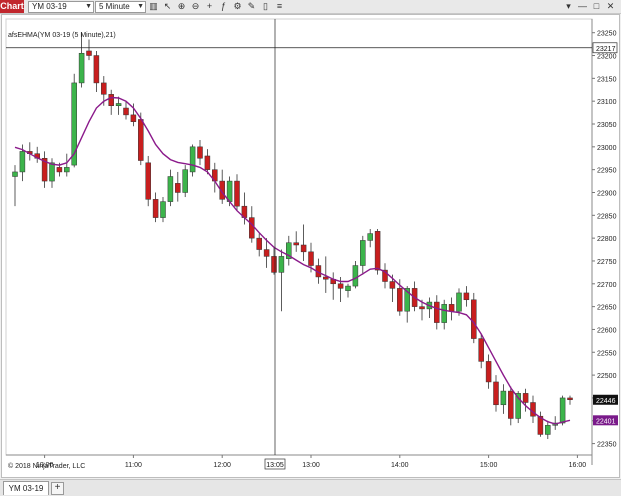  I want to click on x-tick-label: 14:00, so click(400, 465).